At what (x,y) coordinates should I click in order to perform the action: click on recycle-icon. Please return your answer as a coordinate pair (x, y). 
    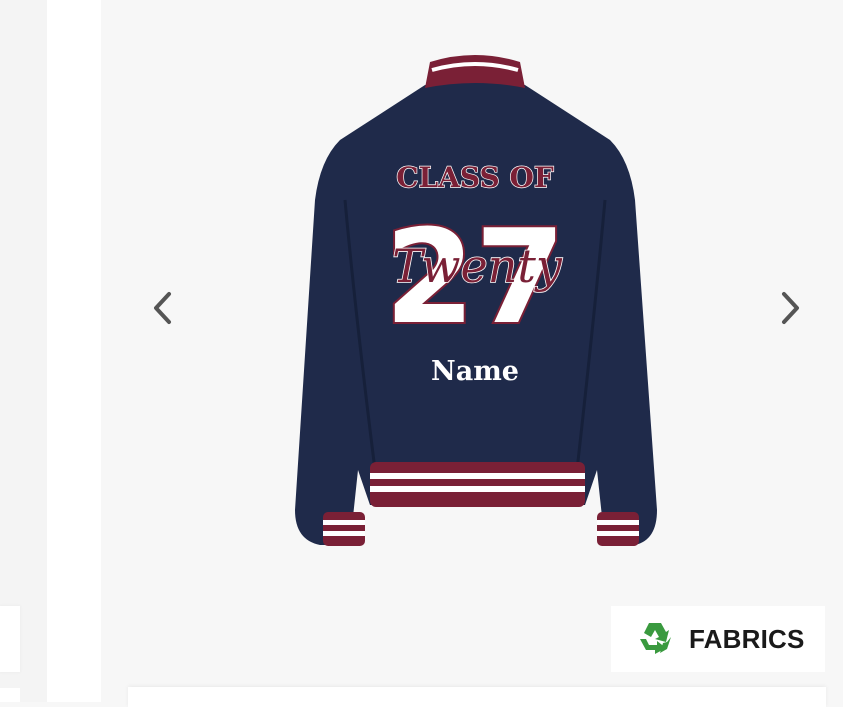
    Looking at the image, I should click on (655, 638).